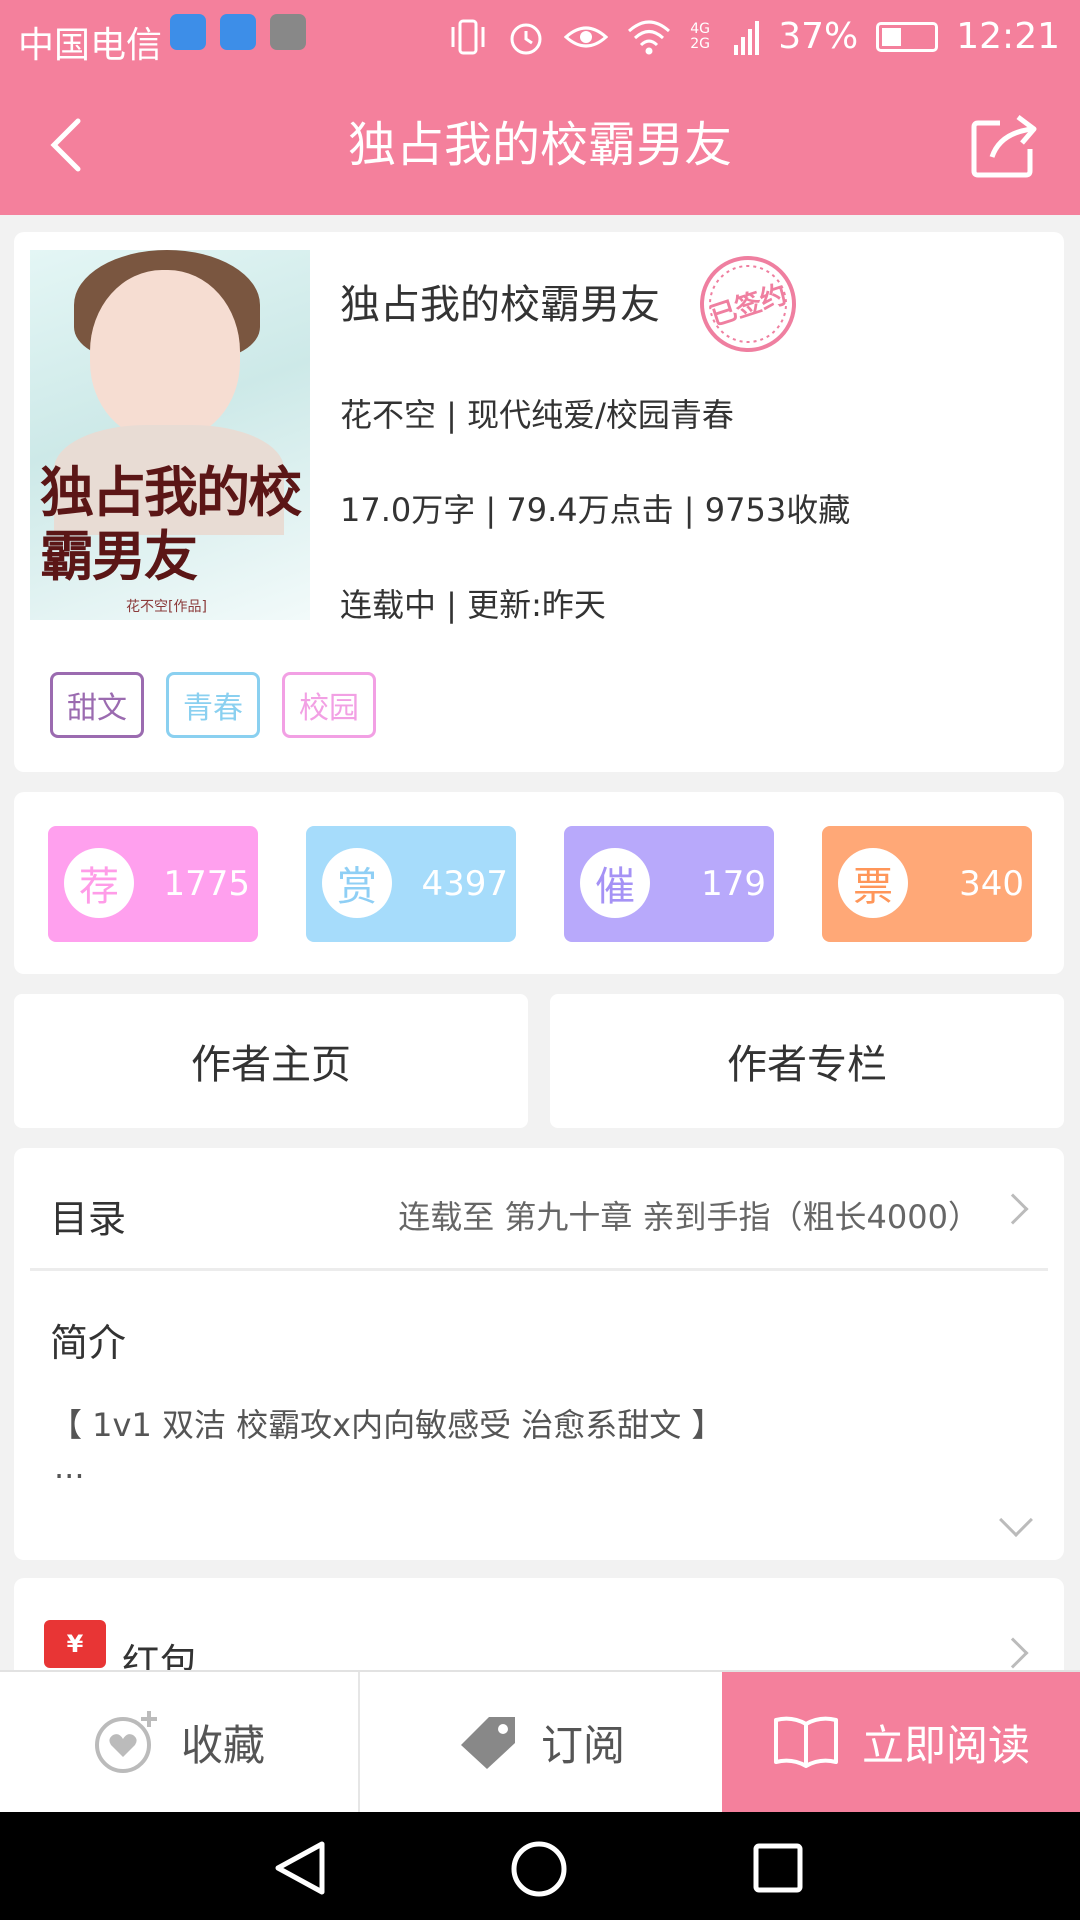  What do you see at coordinates (892, 36) in the screenshot?
I see `battery-level` at bounding box center [892, 36].